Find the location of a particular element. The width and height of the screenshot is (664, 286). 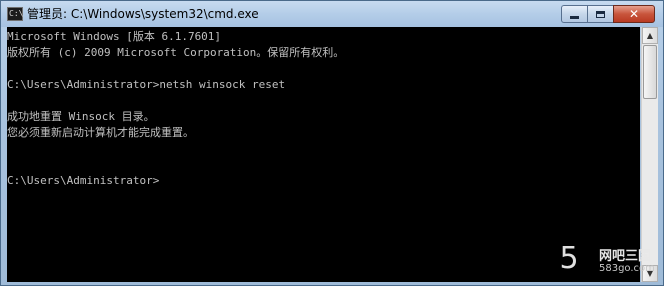

title-bar: C:\ 管理员: C:\Windows\system32\cmd.exe ✕ is located at coordinates (332, 14).